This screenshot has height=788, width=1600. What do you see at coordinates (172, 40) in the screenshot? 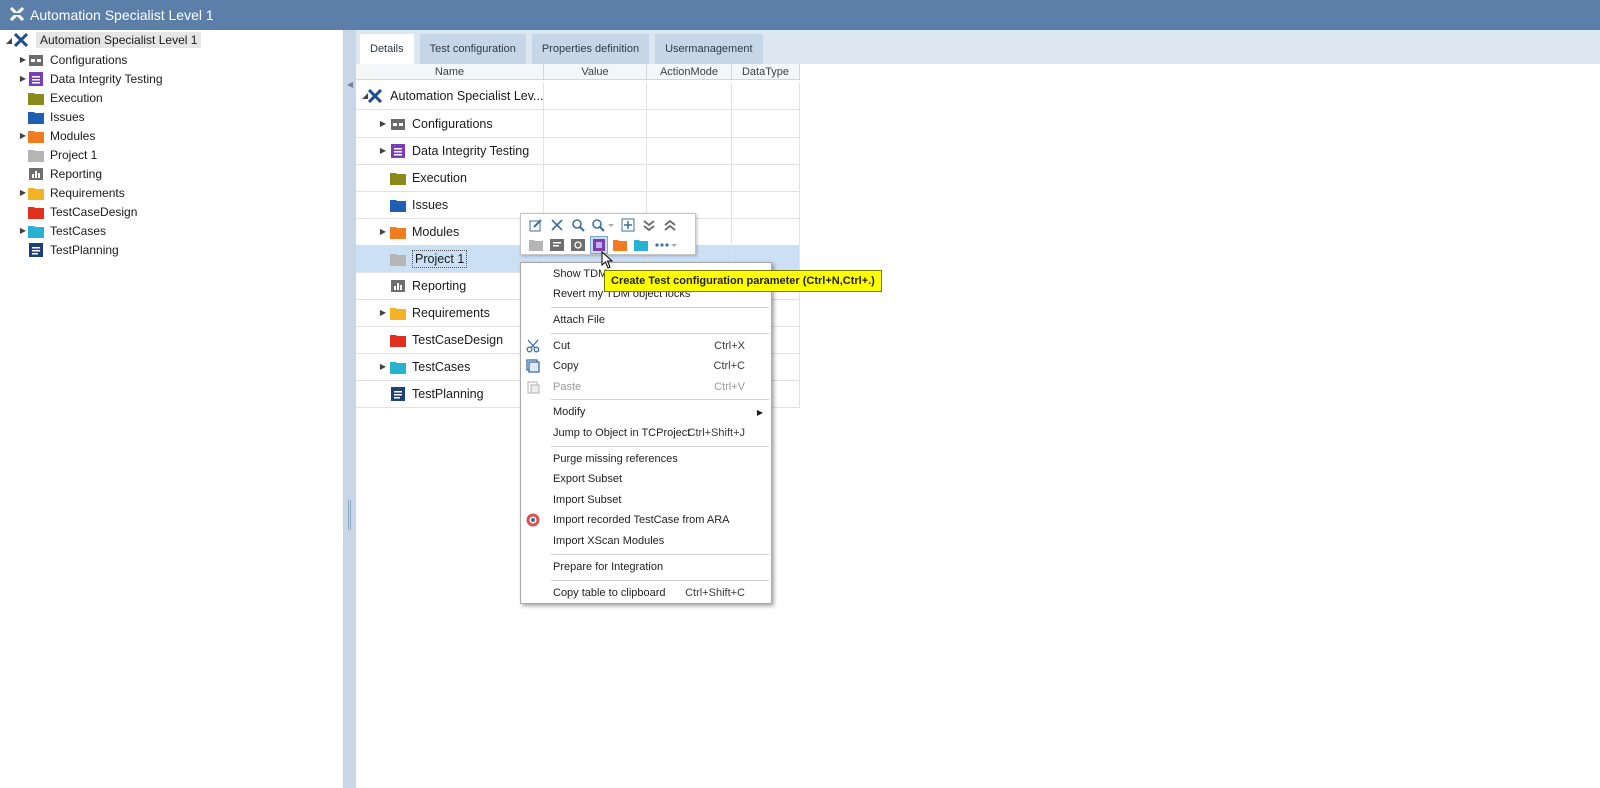
I see `tree-root: ◢ Automation Specialist Level 1` at bounding box center [172, 40].